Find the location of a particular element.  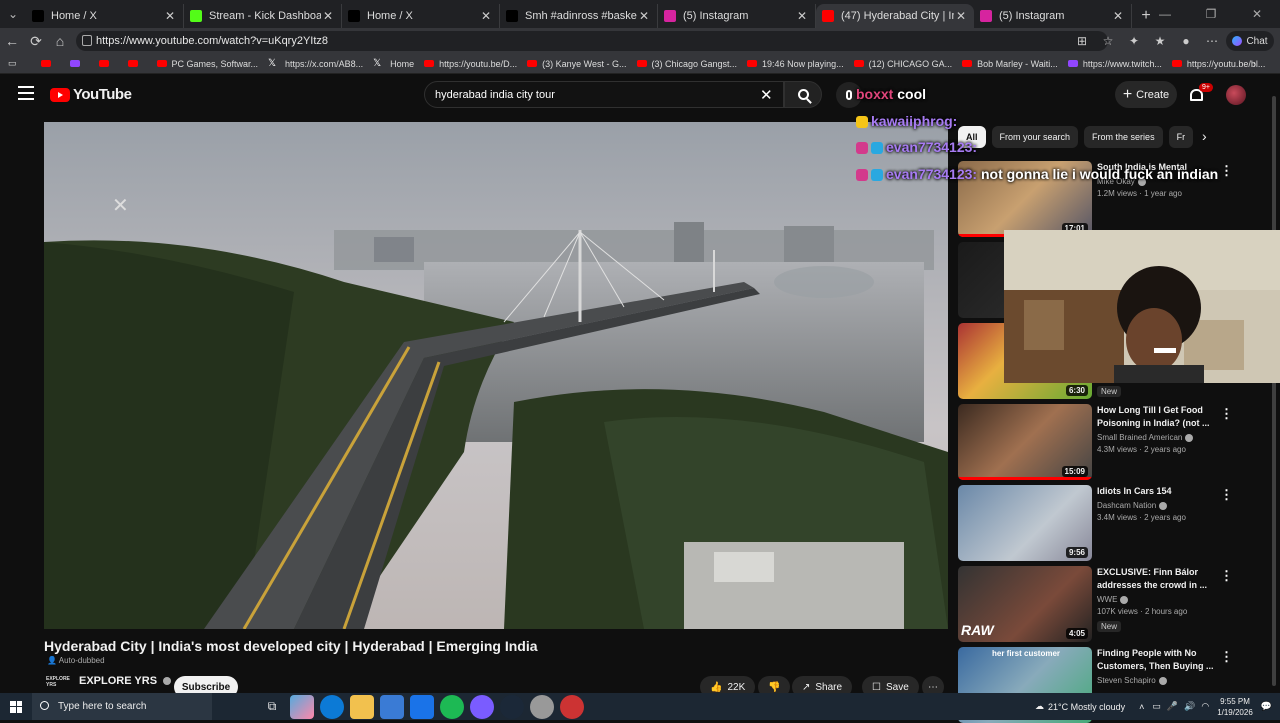

related-channel: Steven Schapiro is located at coordinates (1167, 680).